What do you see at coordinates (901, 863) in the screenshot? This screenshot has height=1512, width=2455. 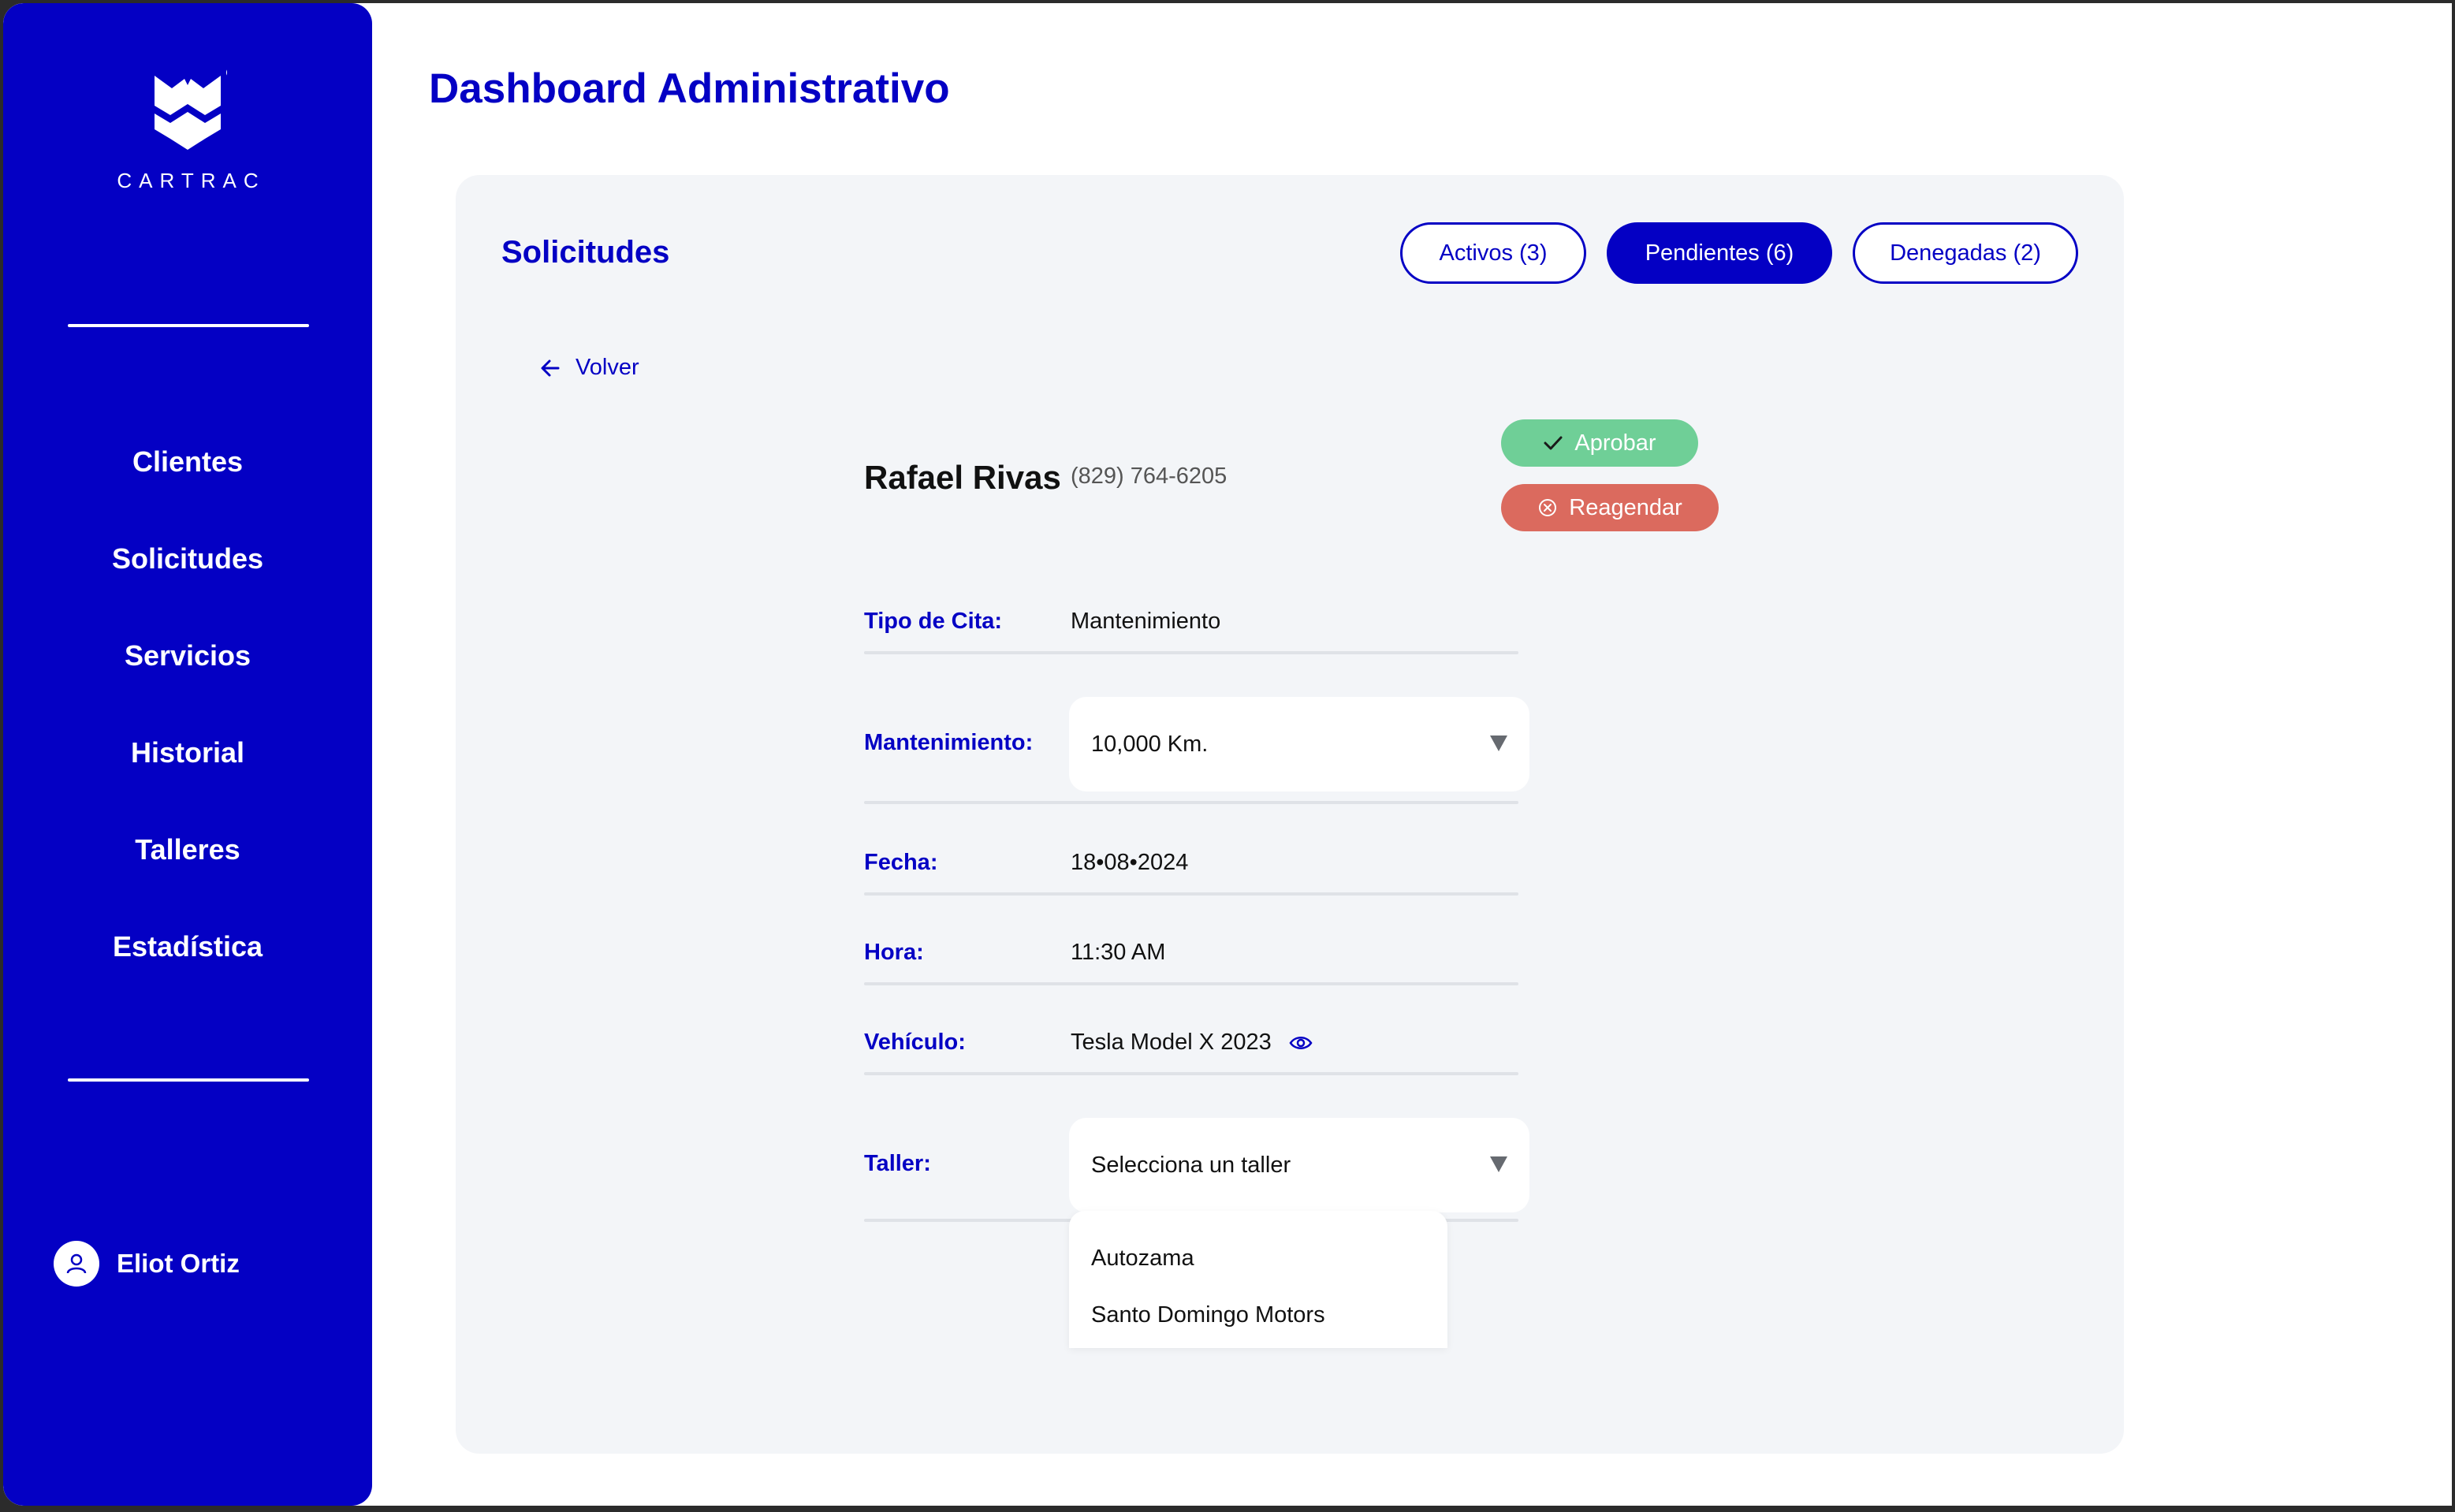 I see `fecha-label: Fecha:` at bounding box center [901, 863].